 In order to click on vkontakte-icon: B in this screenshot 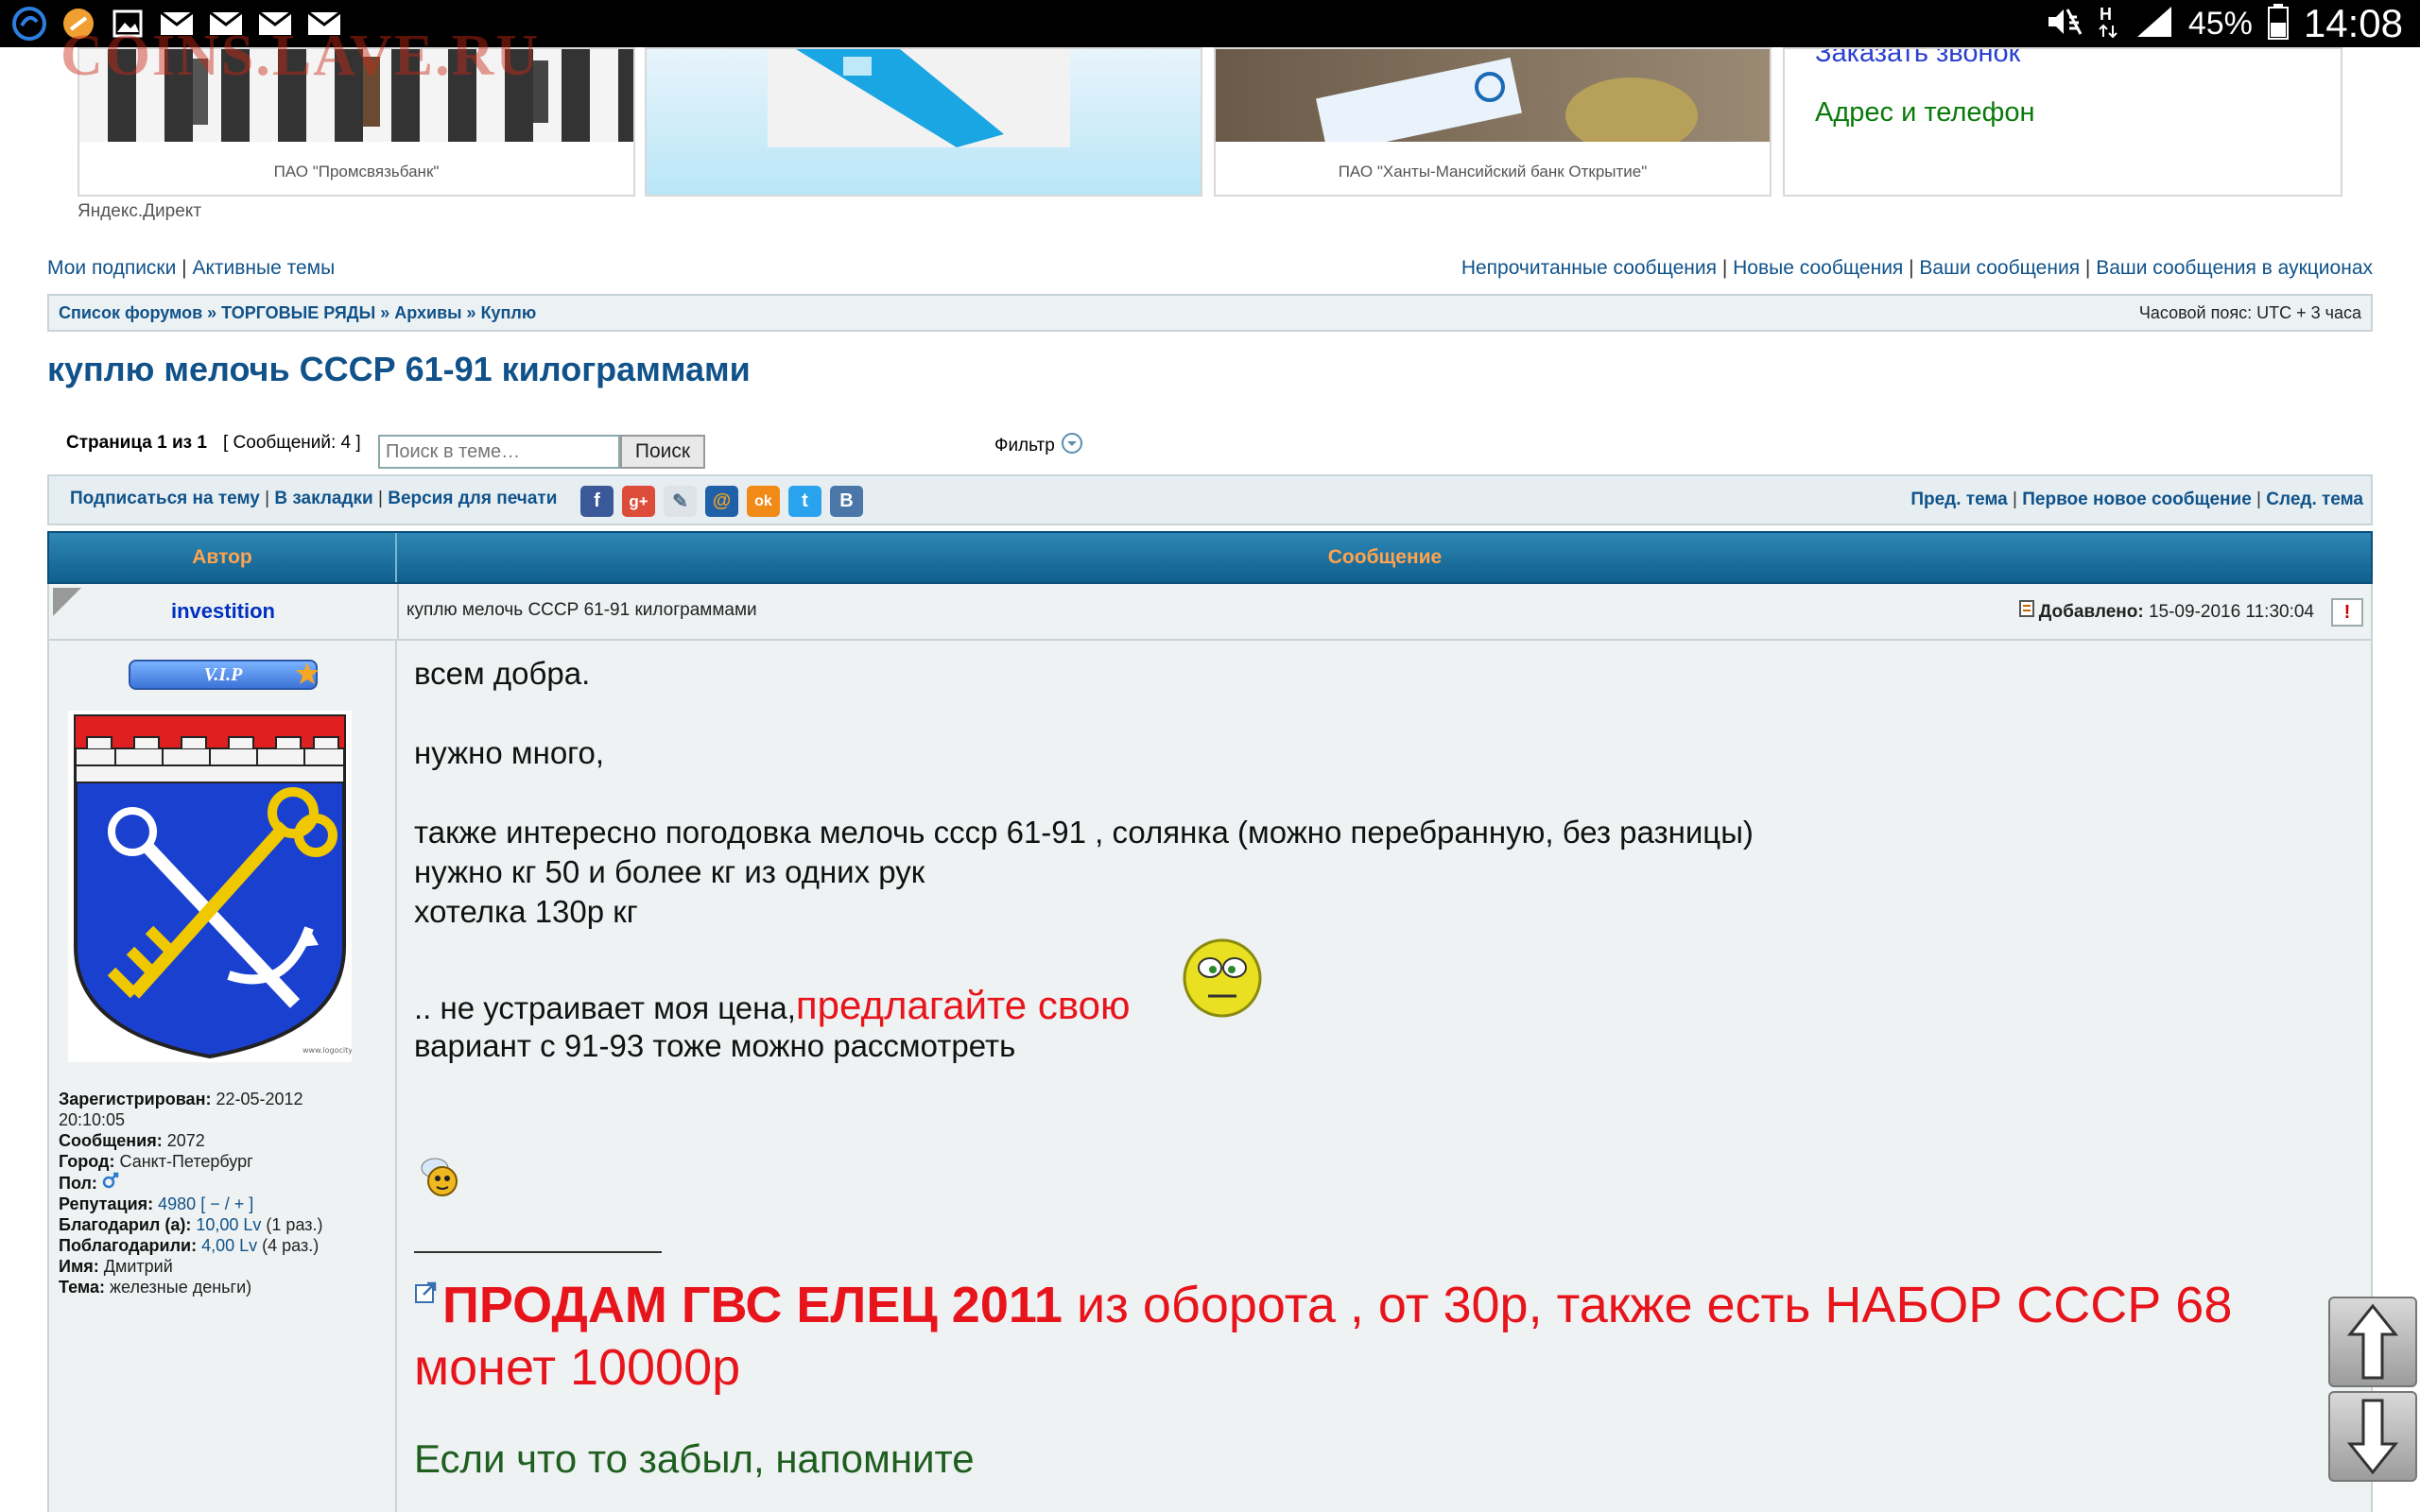, I will do `click(846, 501)`.